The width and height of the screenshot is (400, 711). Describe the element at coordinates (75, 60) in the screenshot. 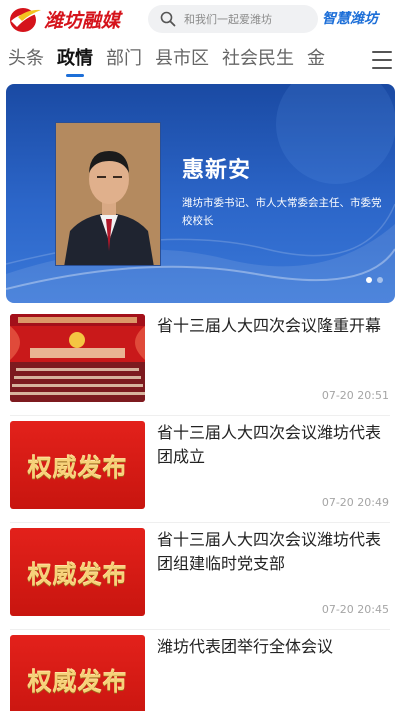

I see `tab-politics: 政情` at that location.